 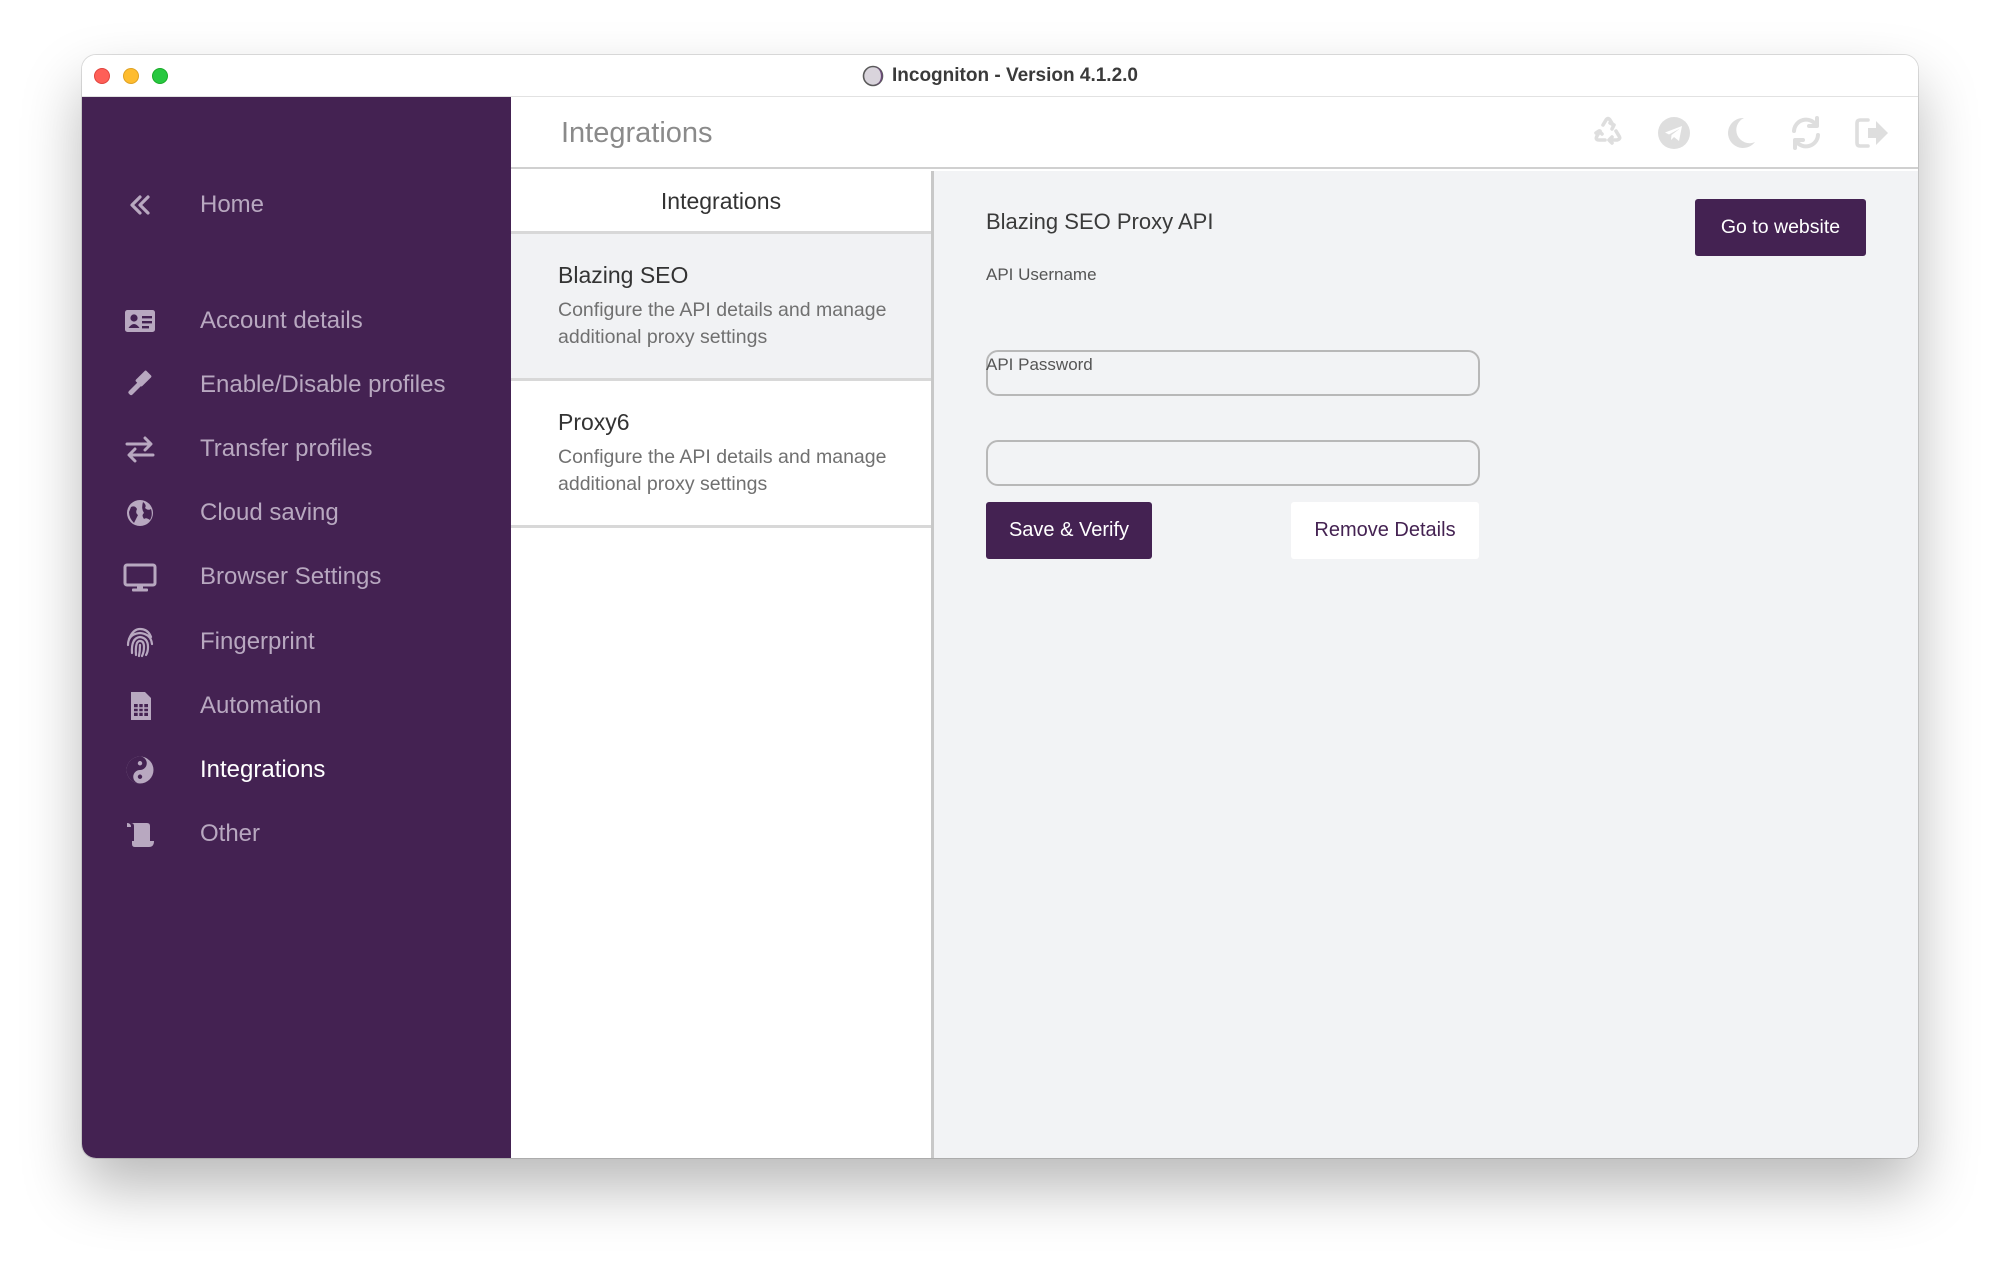 What do you see at coordinates (1015, 75) in the screenshot?
I see `window-title: Incogniton - Version 4.1.2.0` at bounding box center [1015, 75].